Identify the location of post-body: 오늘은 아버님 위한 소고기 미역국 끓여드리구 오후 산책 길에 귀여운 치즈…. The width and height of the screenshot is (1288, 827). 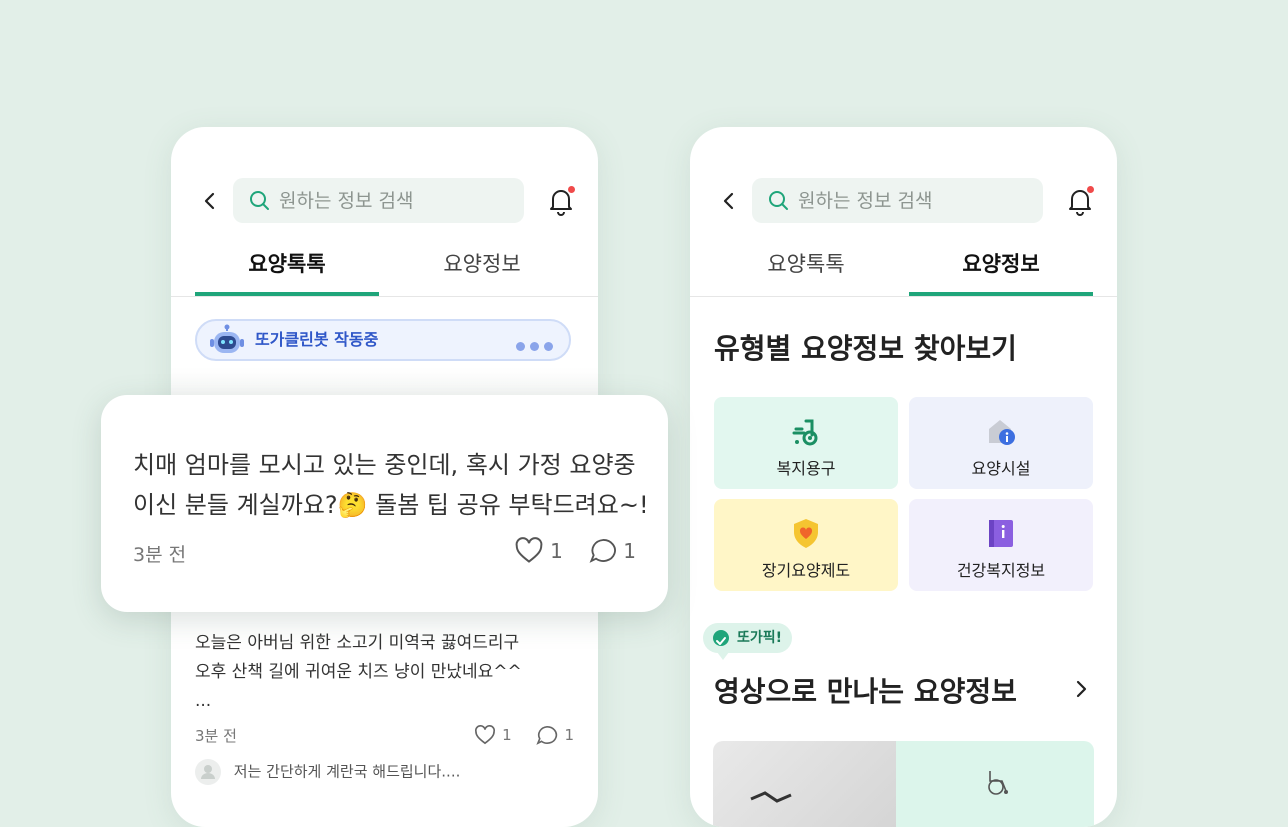
(384, 672).